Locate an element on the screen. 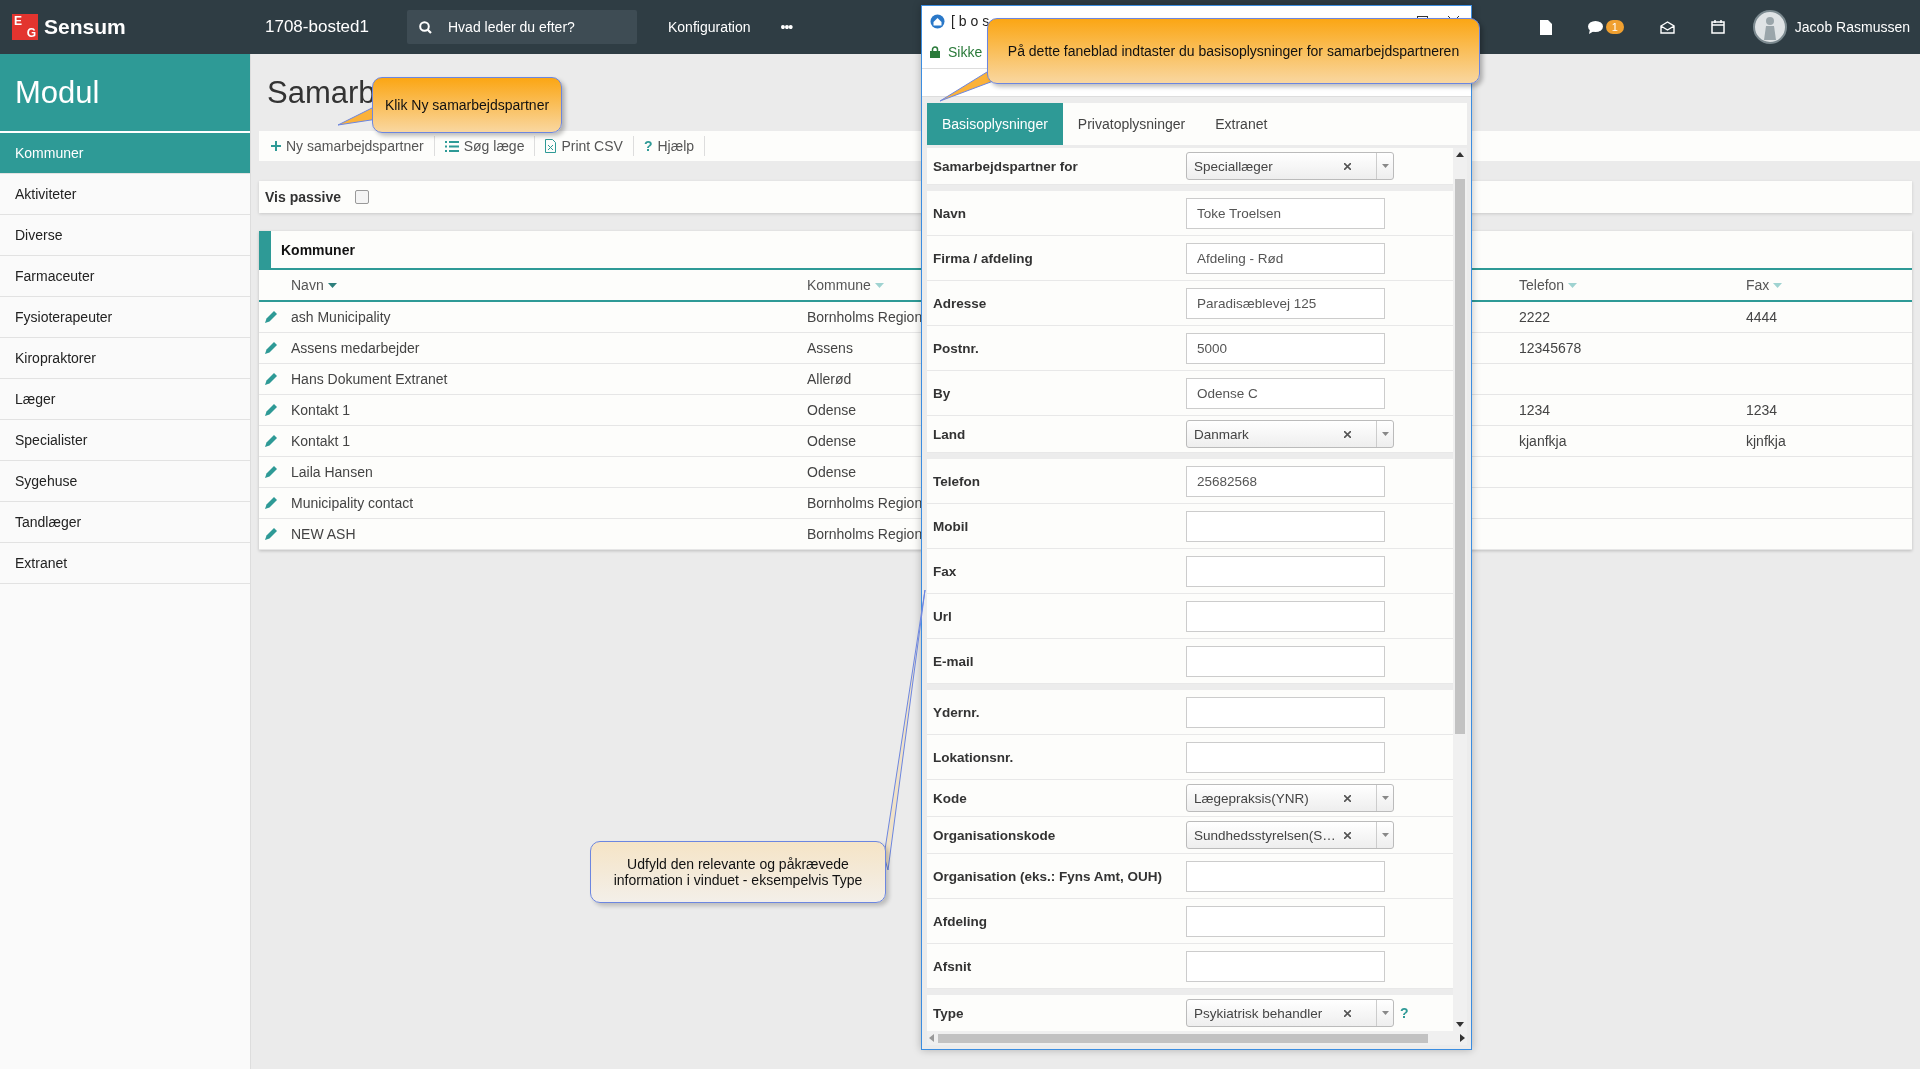 This screenshot has width=1920, height=1069. dropdown-field: Lægepraksis(YNR) is located at coordinates (1290, 798).